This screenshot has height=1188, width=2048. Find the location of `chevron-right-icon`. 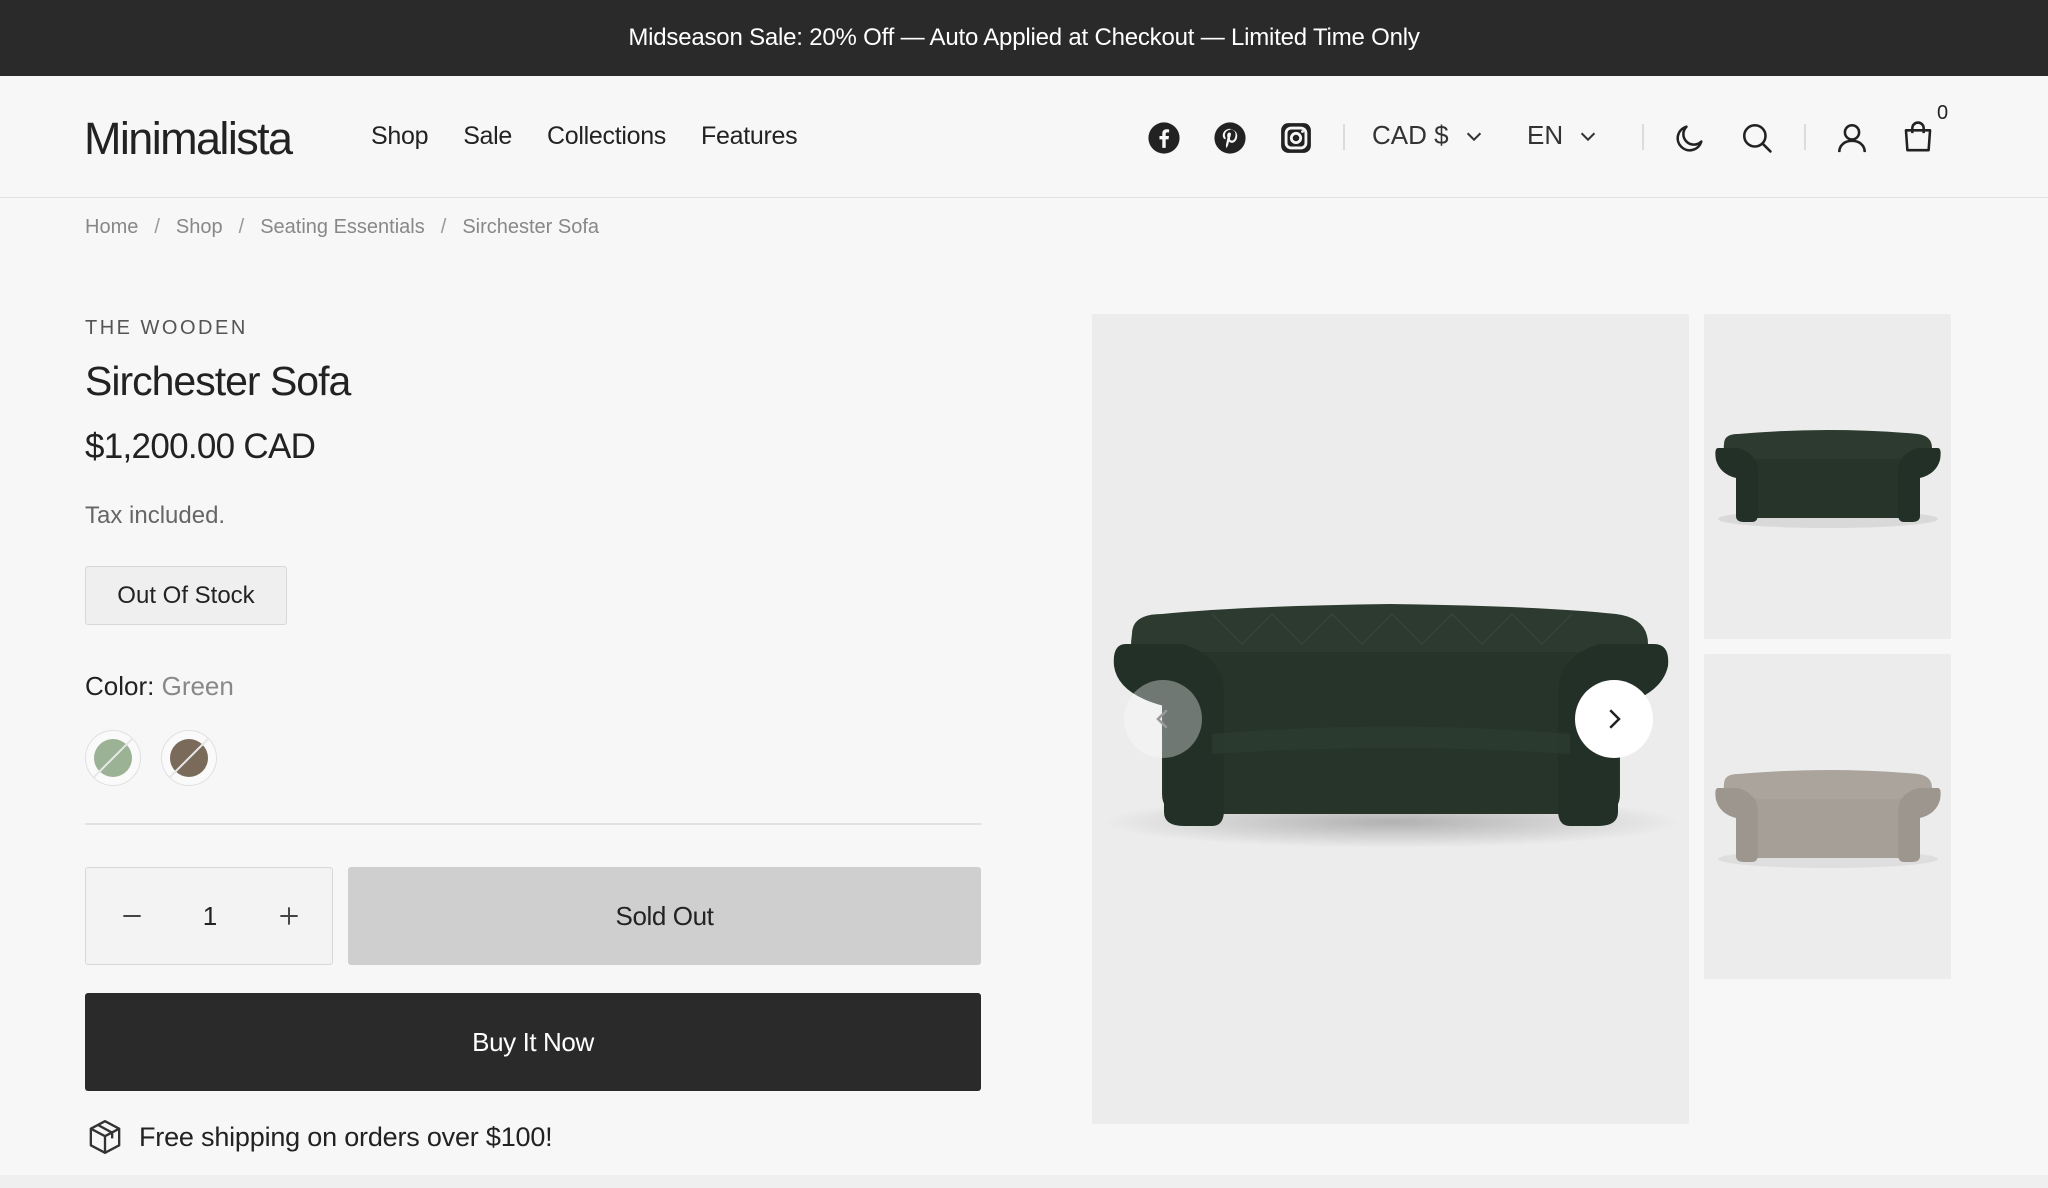

chevron-right-icon is located at coordinates (1615, 719).